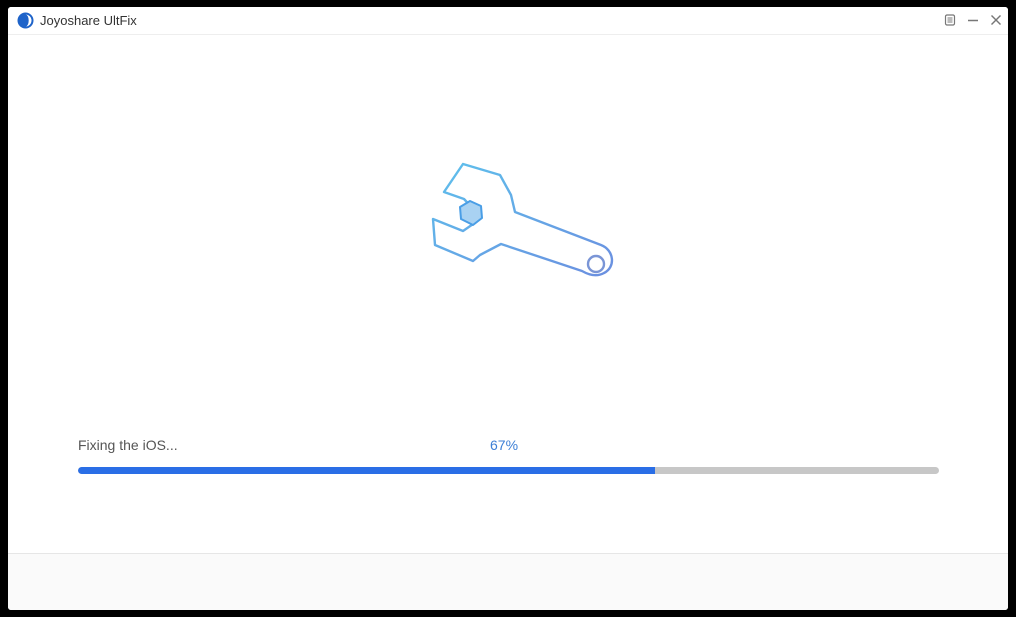 This screenshot has width=1016, height=617. I want to click on joyoshare-logo-icon, so click(25, 20).